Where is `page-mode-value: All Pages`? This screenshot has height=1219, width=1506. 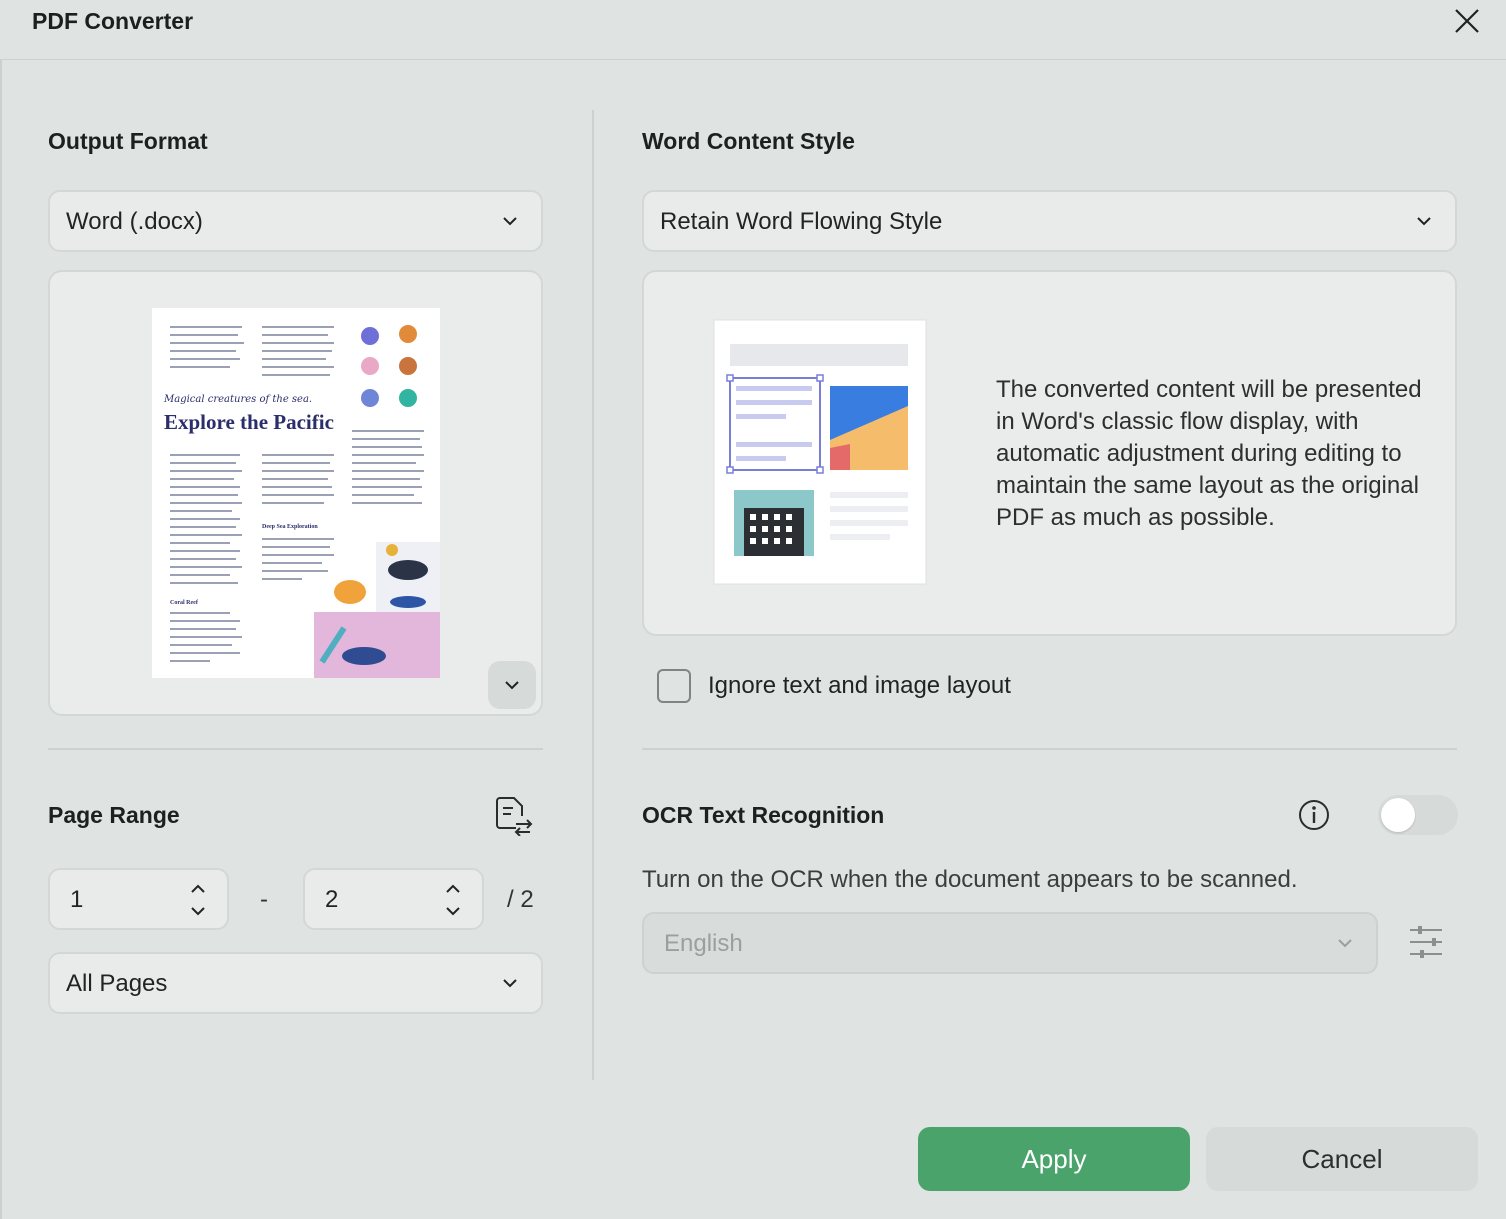
page-mode-value: All Pages is located at coordinates (117, 983).